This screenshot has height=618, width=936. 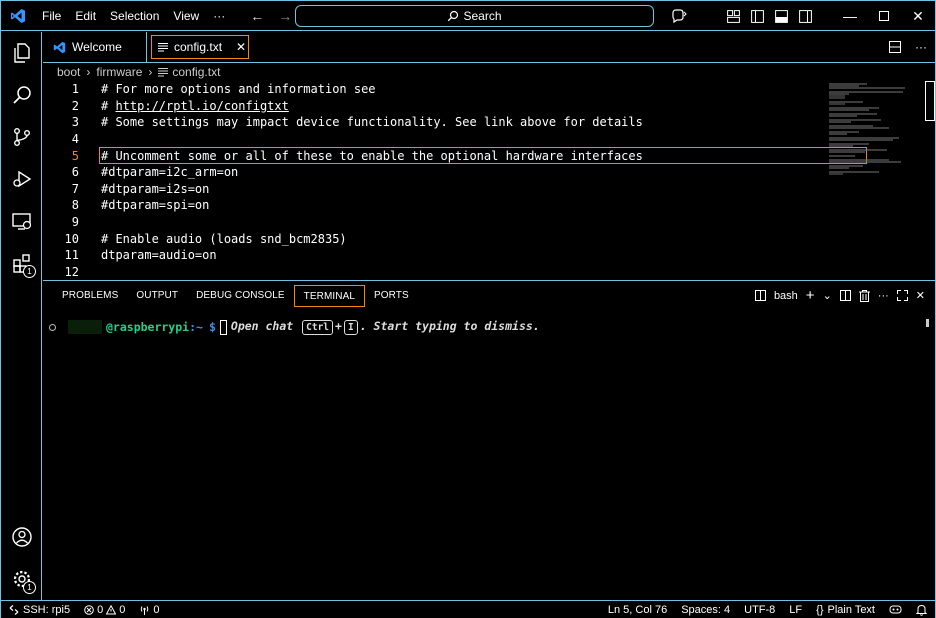 What do you see at coordinates (810, 295) in the screenshot?
I see `add-terminal-icon: +` at bounding box center [810, 295].